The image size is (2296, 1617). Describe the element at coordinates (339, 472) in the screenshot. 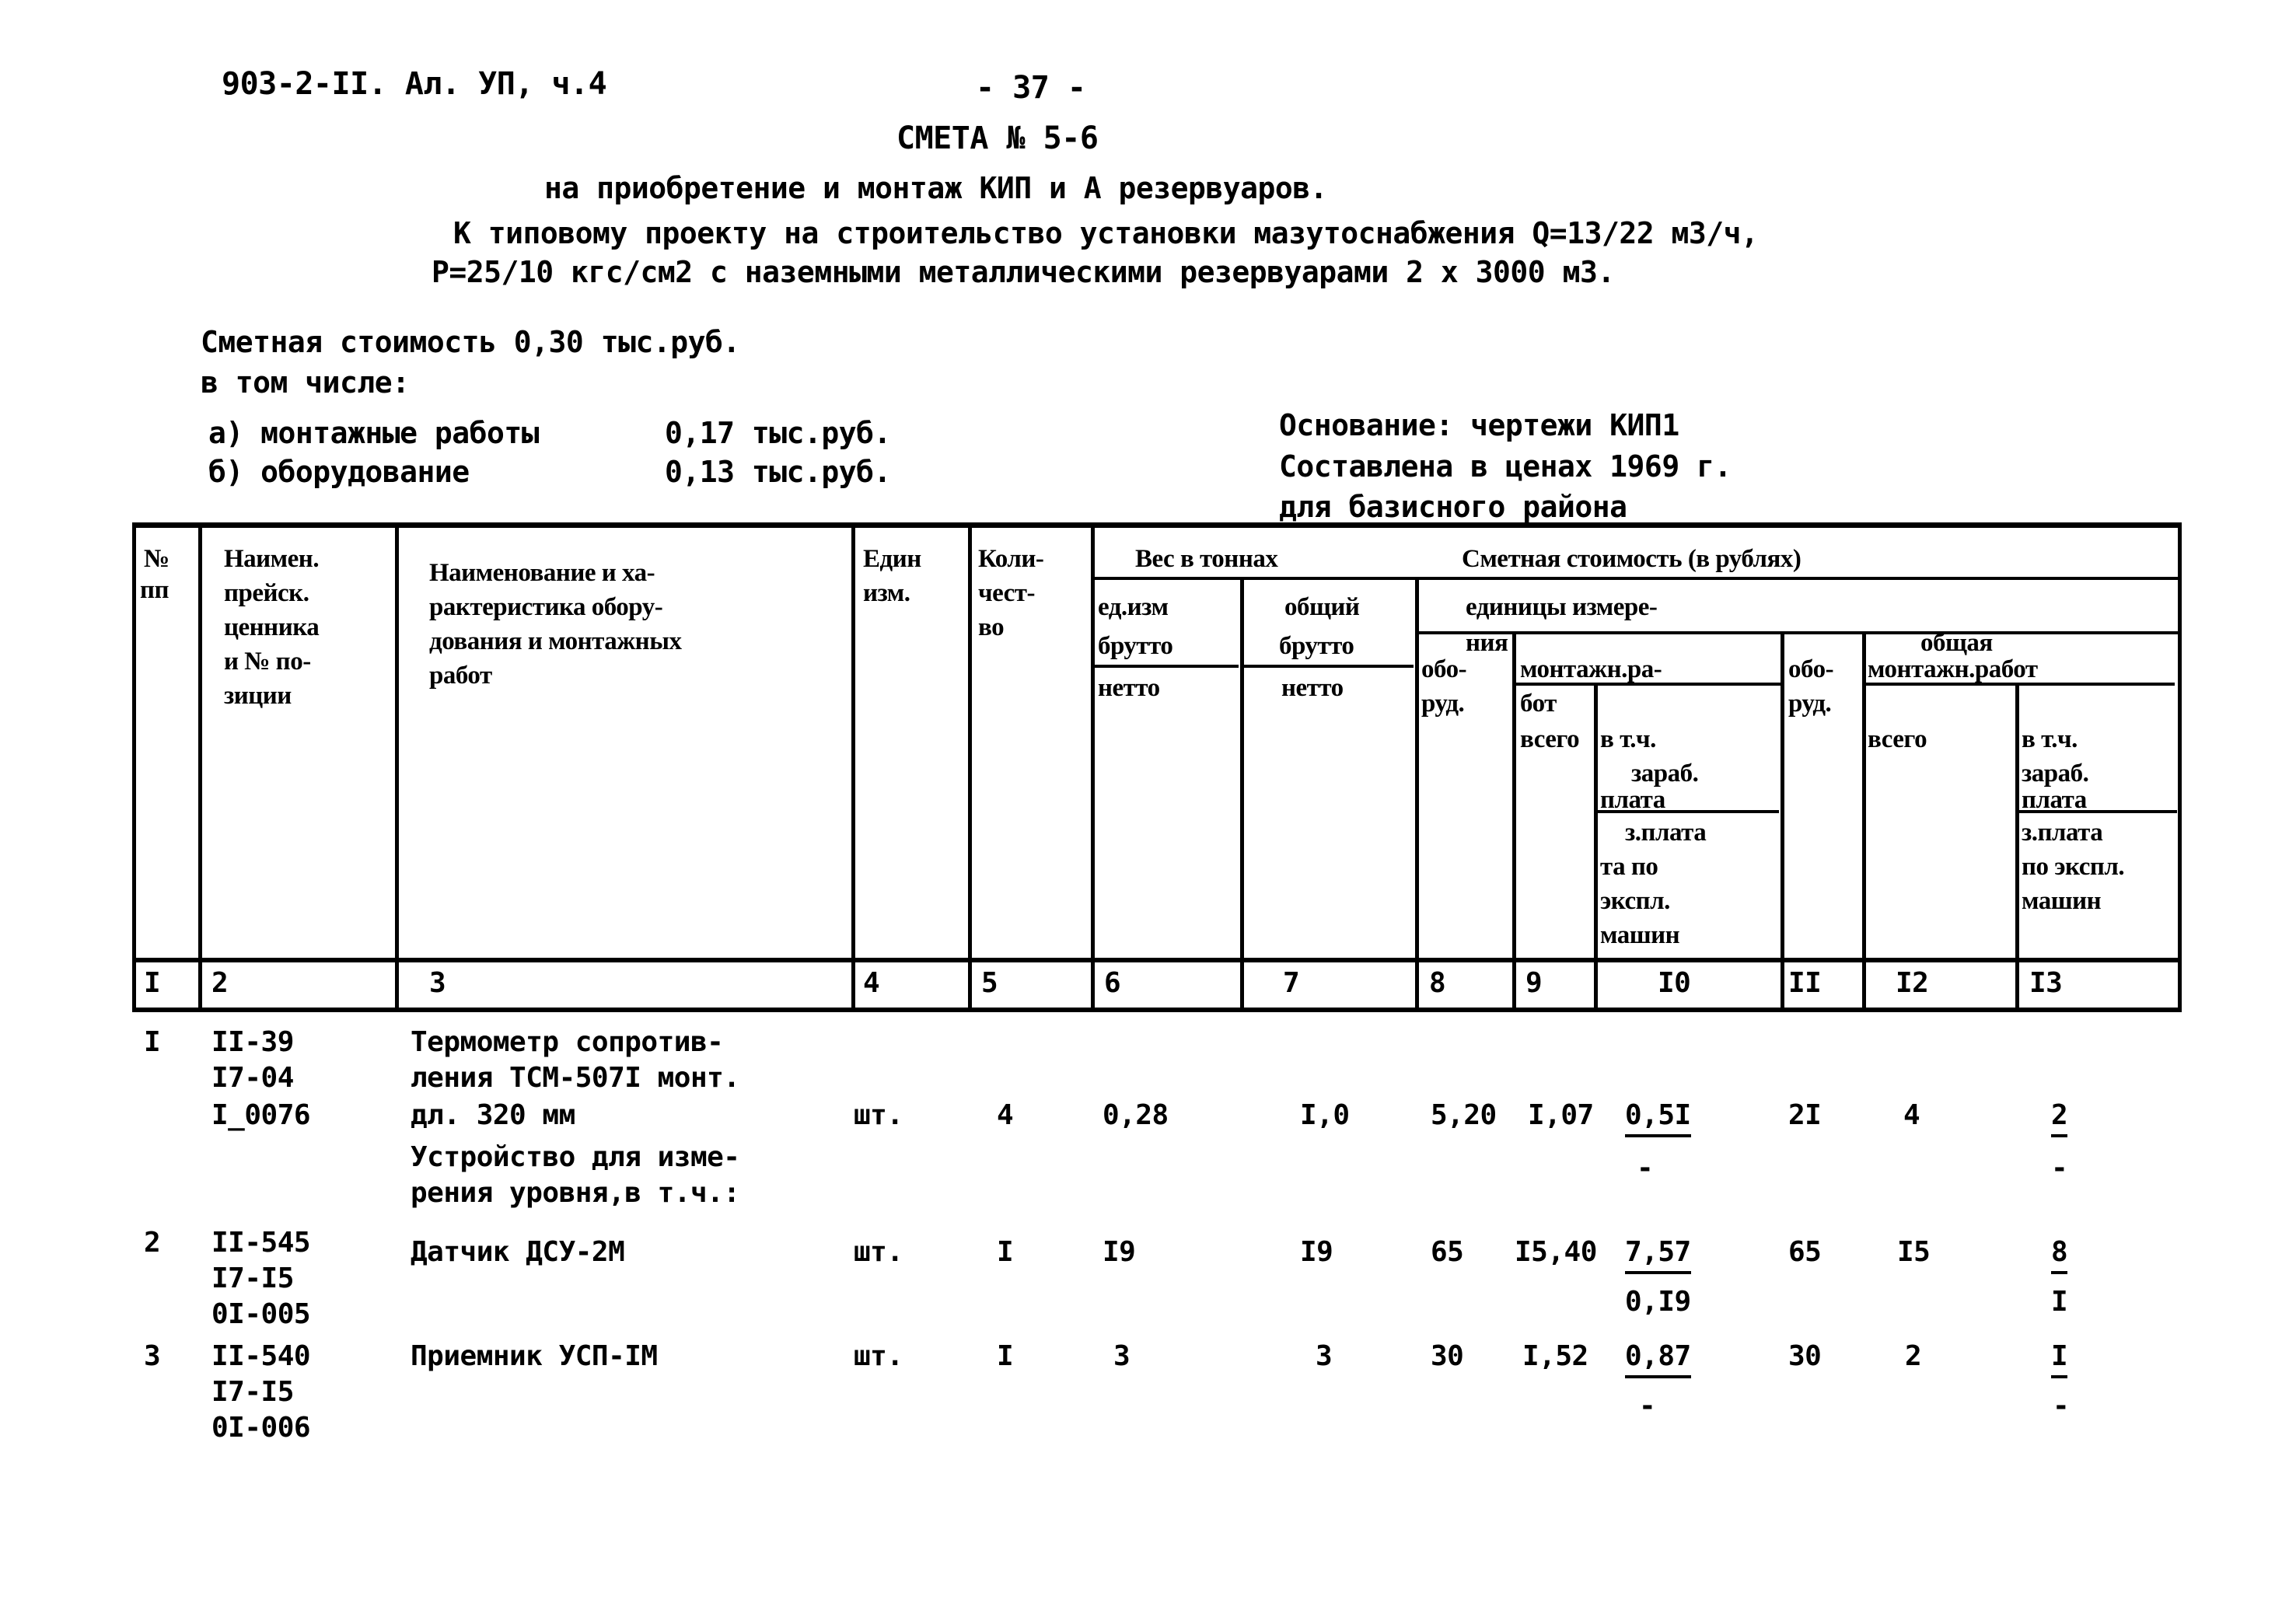

I see `equipment-label: б) оборудование` at that location.